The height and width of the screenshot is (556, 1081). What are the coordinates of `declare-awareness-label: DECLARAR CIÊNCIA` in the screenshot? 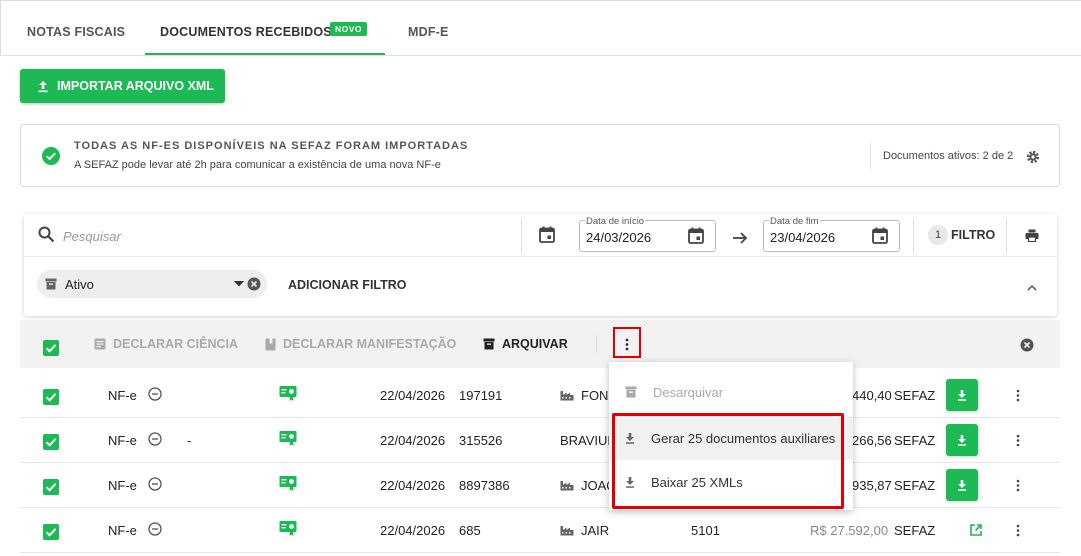 It's located at (175, 344).